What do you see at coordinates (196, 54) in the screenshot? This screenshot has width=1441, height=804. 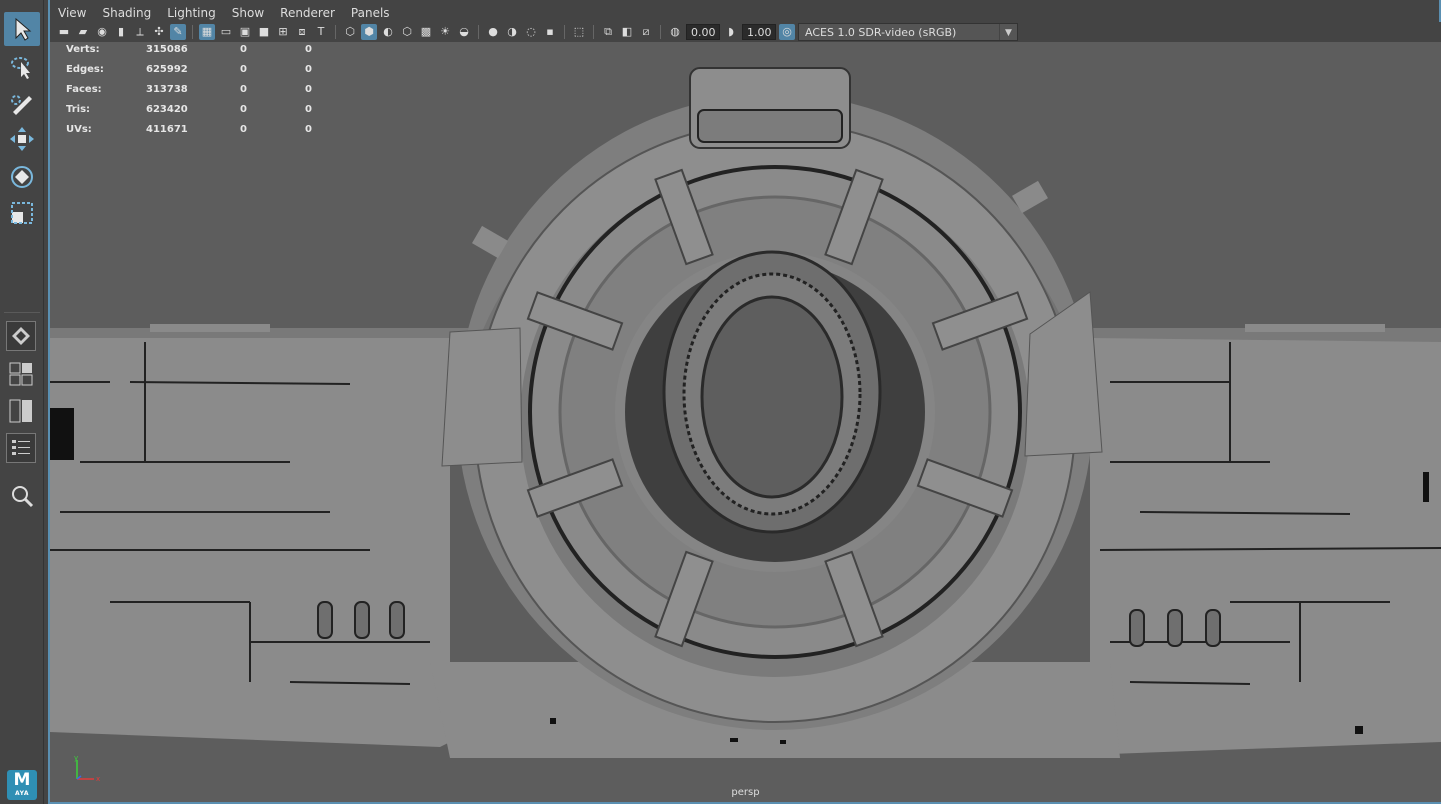 I see `hud-row: Verts: 315086 0 0` at bounding box center [196, 54].